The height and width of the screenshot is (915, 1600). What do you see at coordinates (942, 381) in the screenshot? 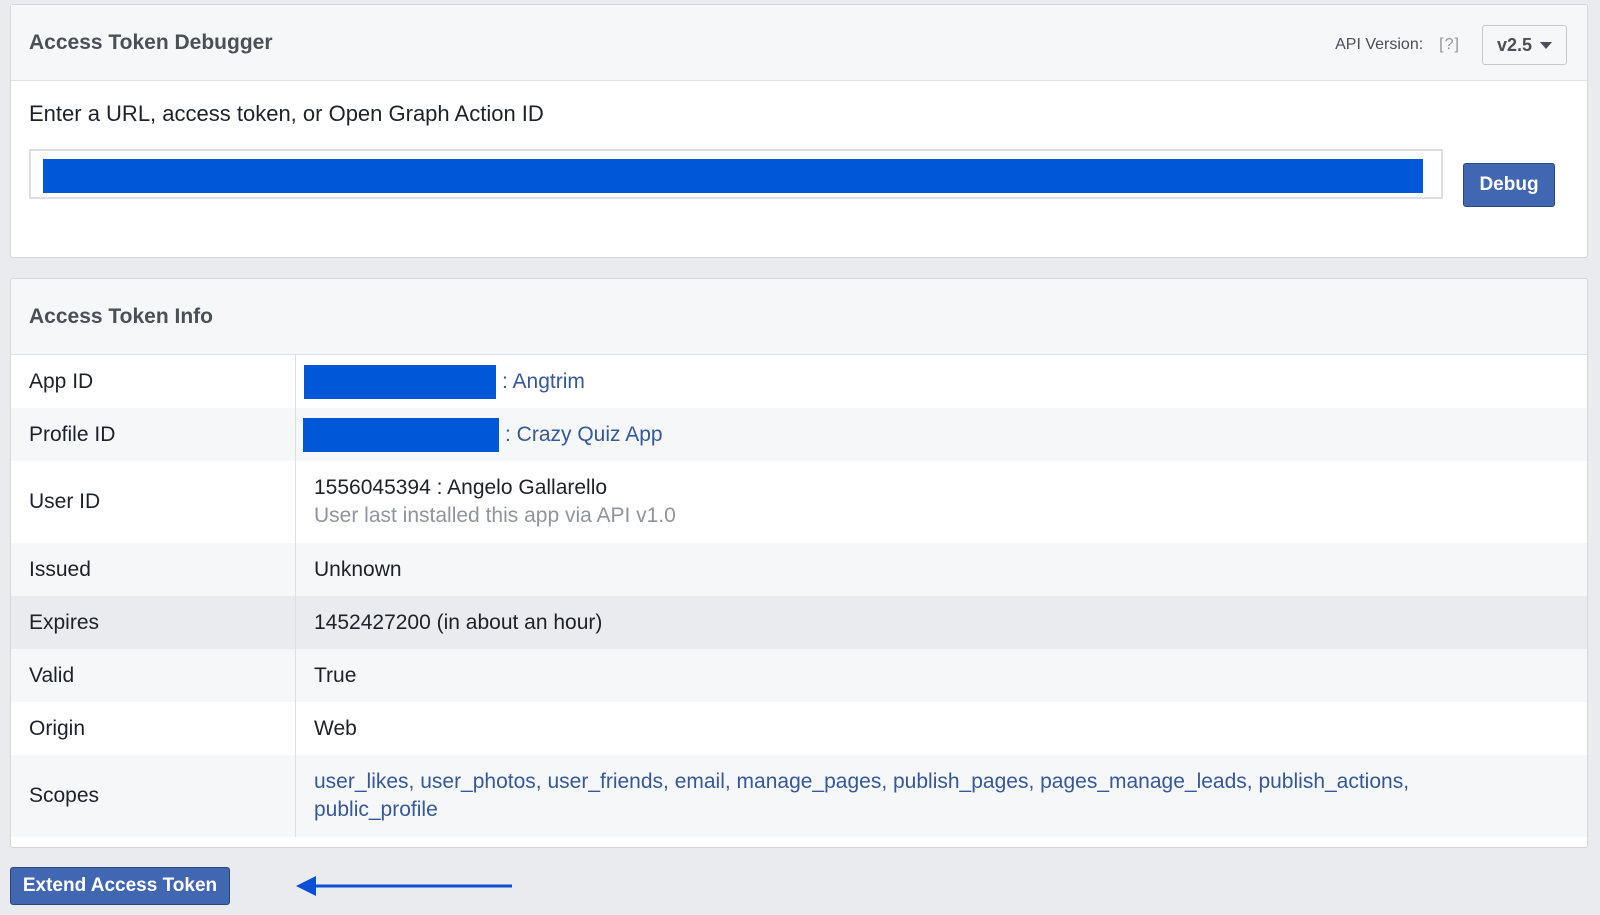
I see `row-value: : Angtrim` at bounding box center [942, 381].